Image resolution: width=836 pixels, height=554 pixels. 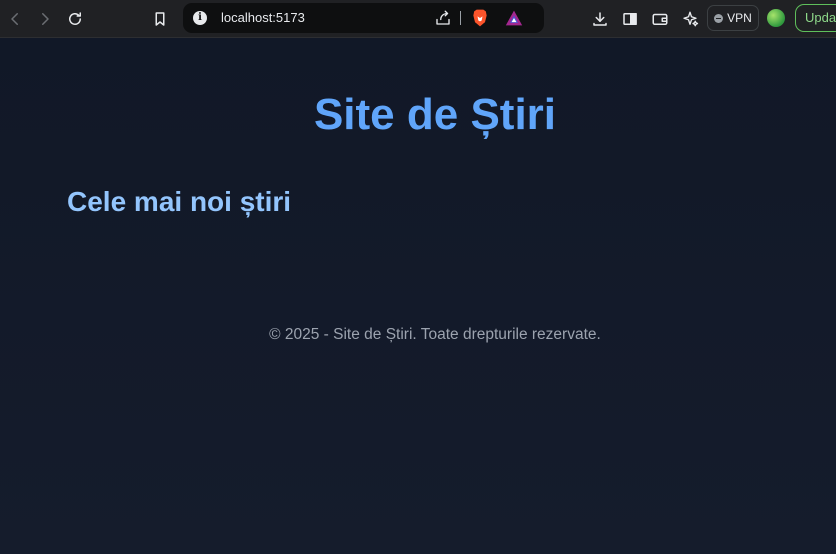 I want to click on url-text: localhost:5173, so click(x=263, y=17).